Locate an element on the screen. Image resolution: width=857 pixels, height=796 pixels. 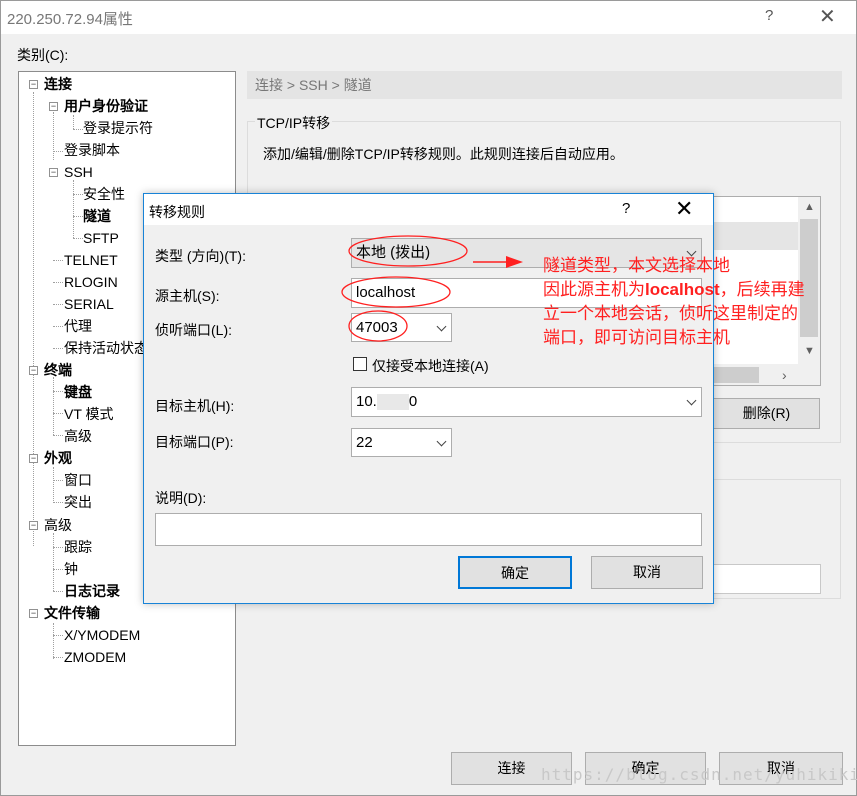
scroll-up-icon: ▲ is located at coordinates (809, 207).